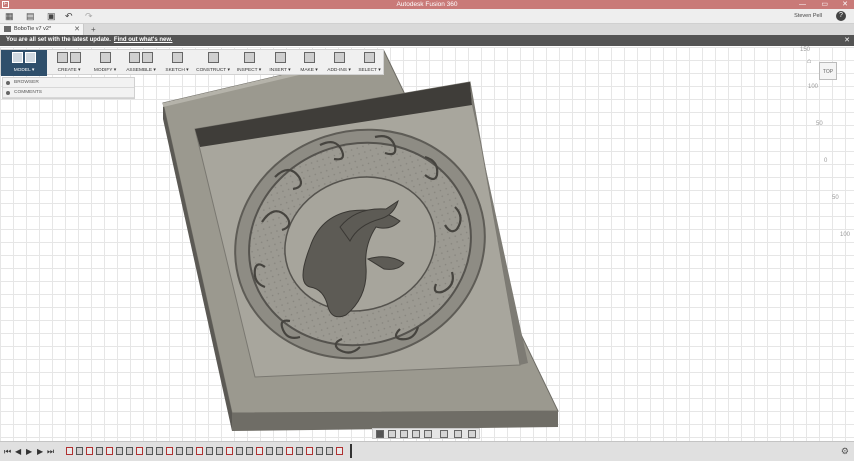 The height and width of the screenshot is (461, 854). I want to click on tool-label: ADD-INS ▾, so click(339, 70).